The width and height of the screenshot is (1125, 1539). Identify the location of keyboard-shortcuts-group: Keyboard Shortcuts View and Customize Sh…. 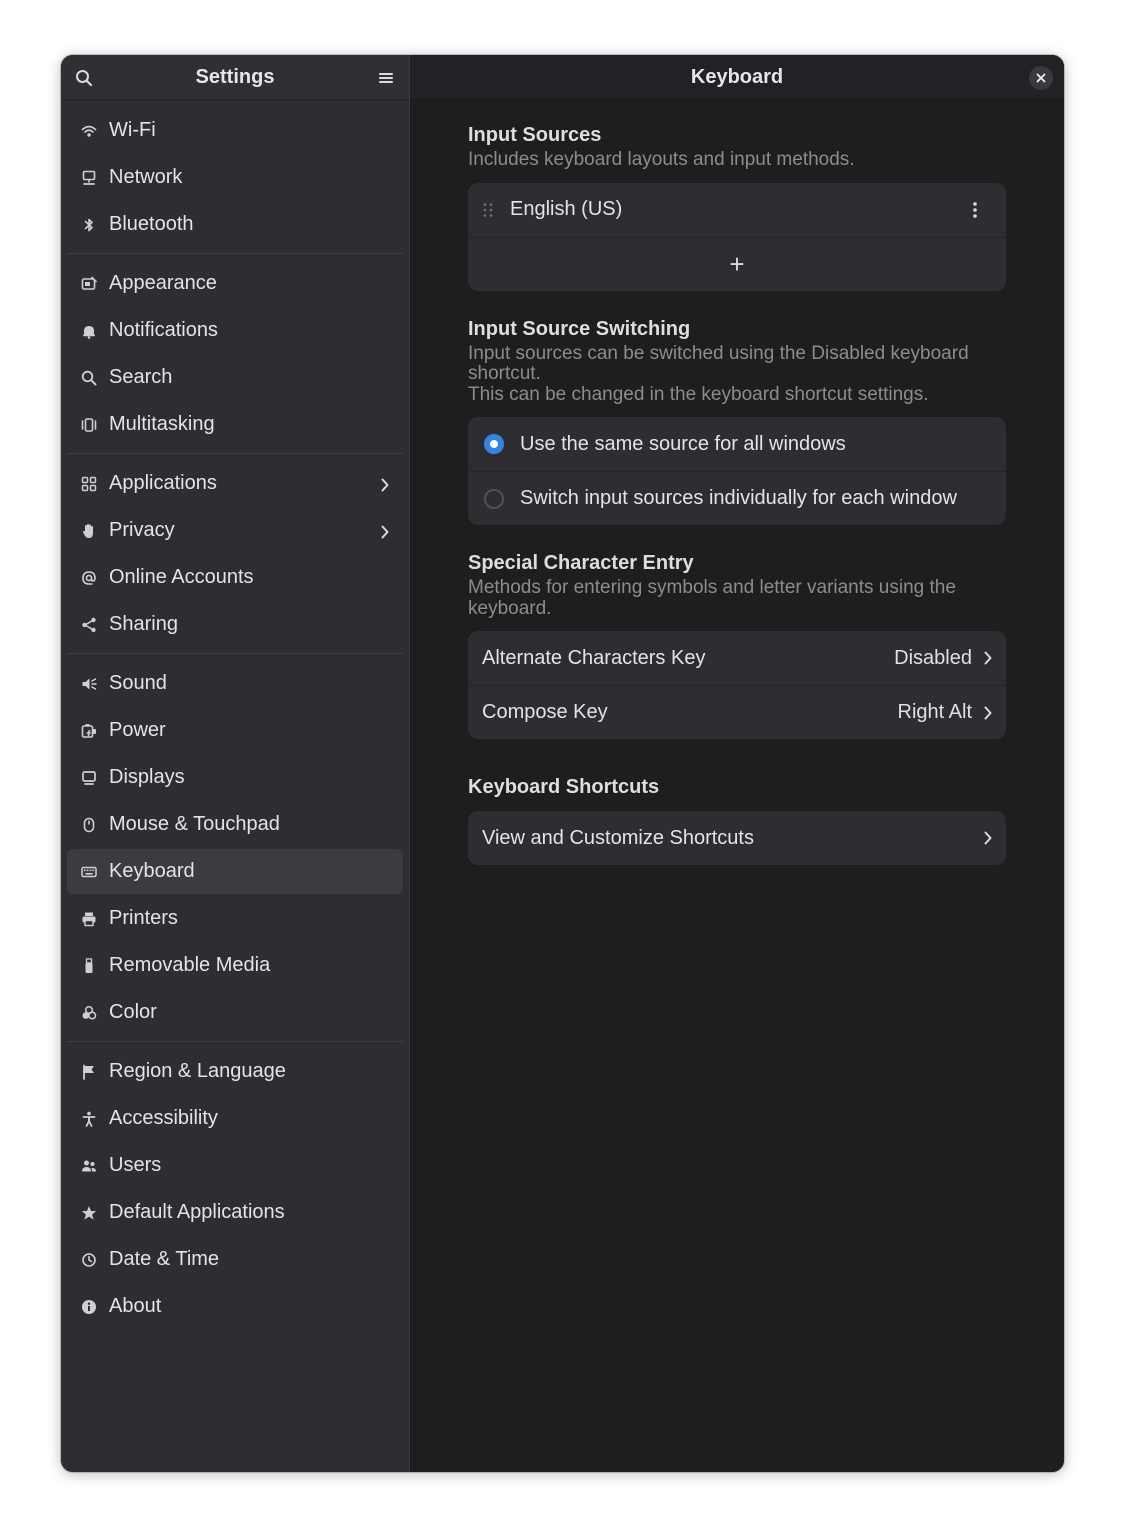
(737, 820).